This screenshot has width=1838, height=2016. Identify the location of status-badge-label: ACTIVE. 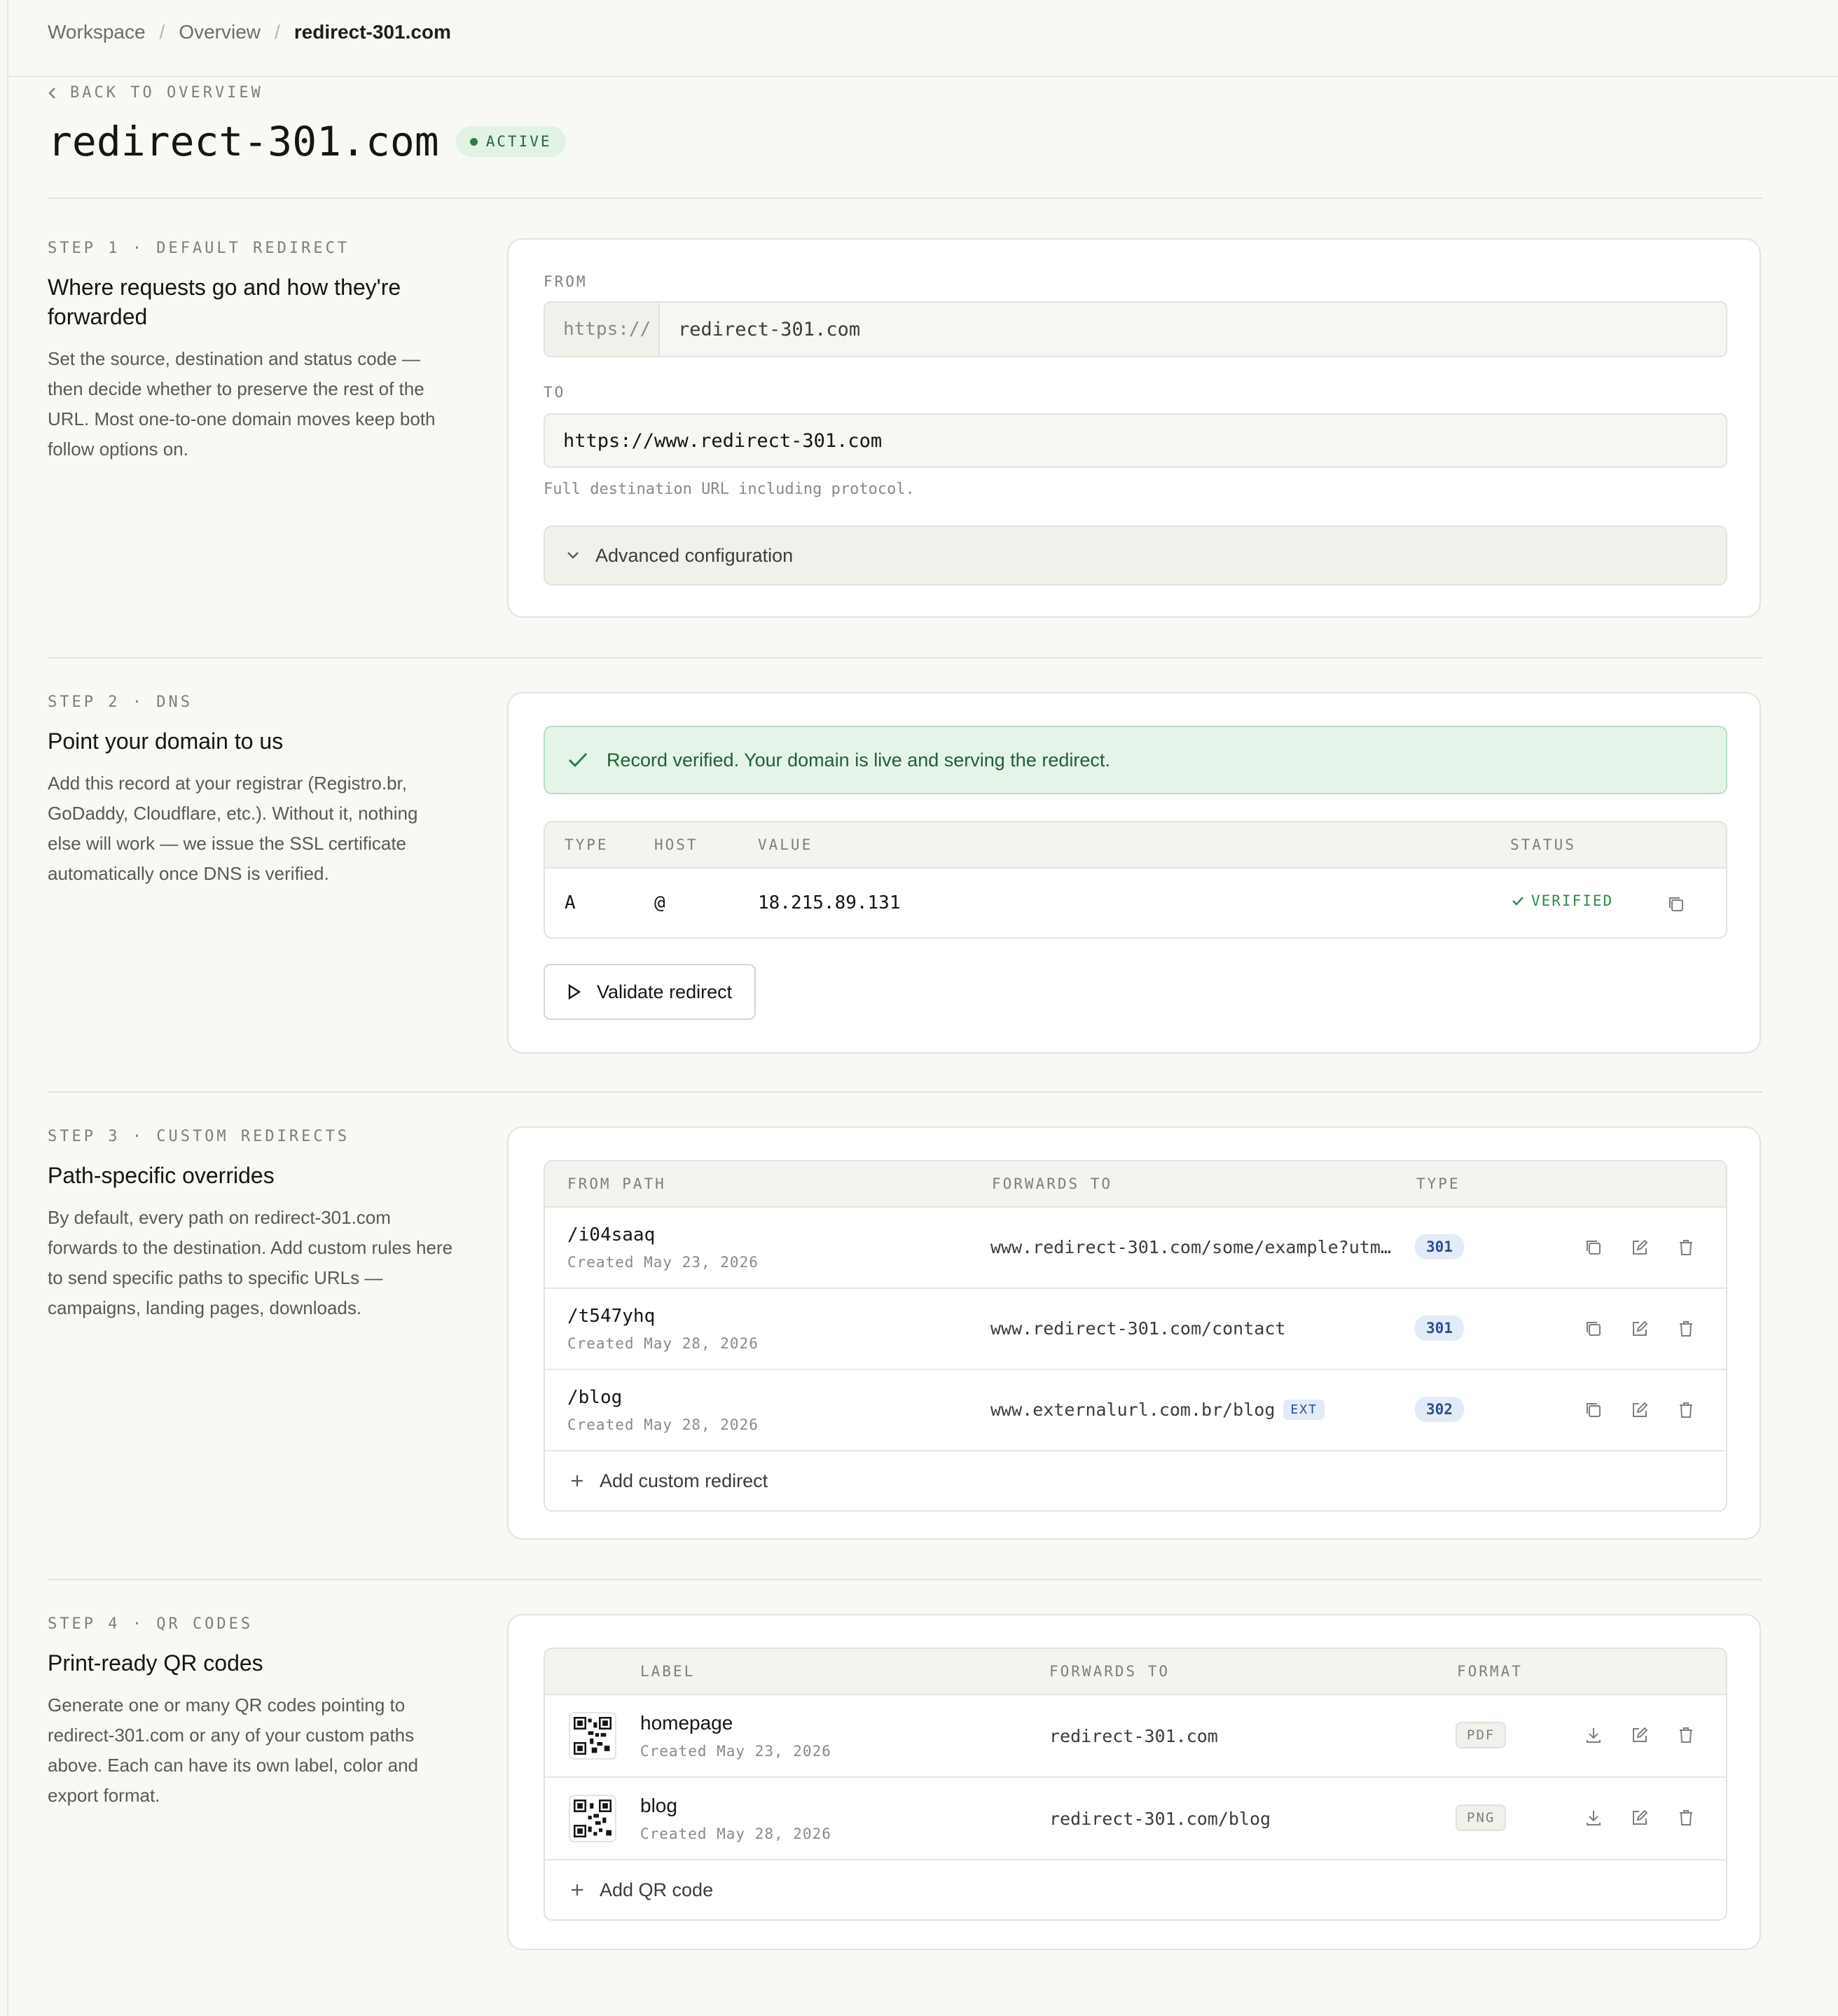
(518, 141).